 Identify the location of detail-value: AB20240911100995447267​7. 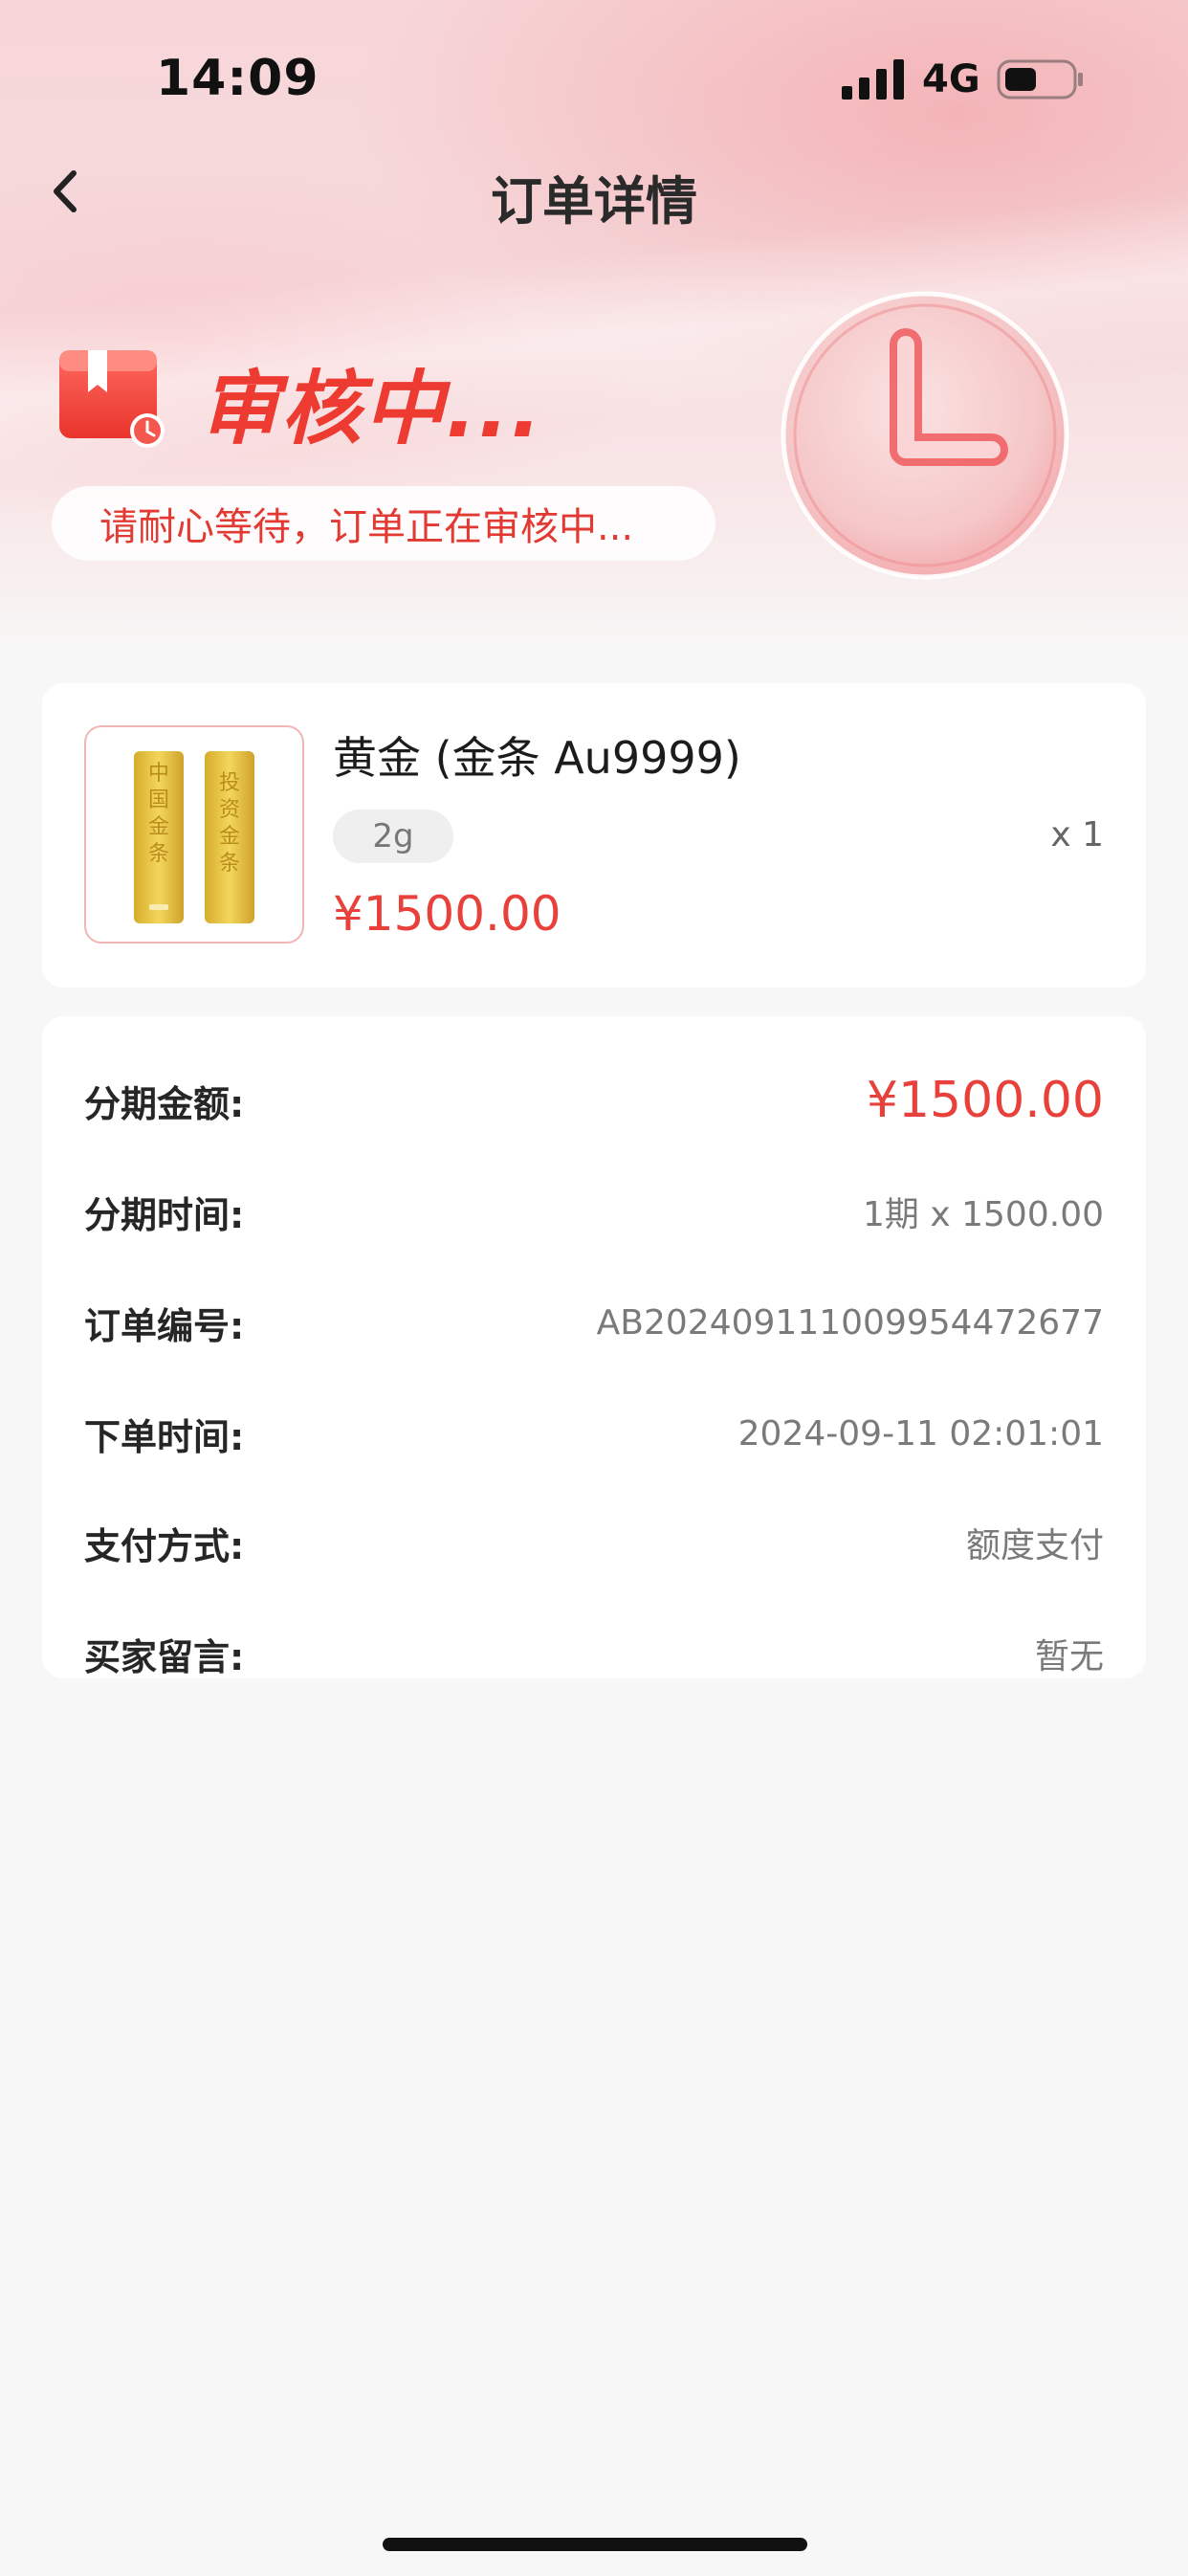
(850, 1323).